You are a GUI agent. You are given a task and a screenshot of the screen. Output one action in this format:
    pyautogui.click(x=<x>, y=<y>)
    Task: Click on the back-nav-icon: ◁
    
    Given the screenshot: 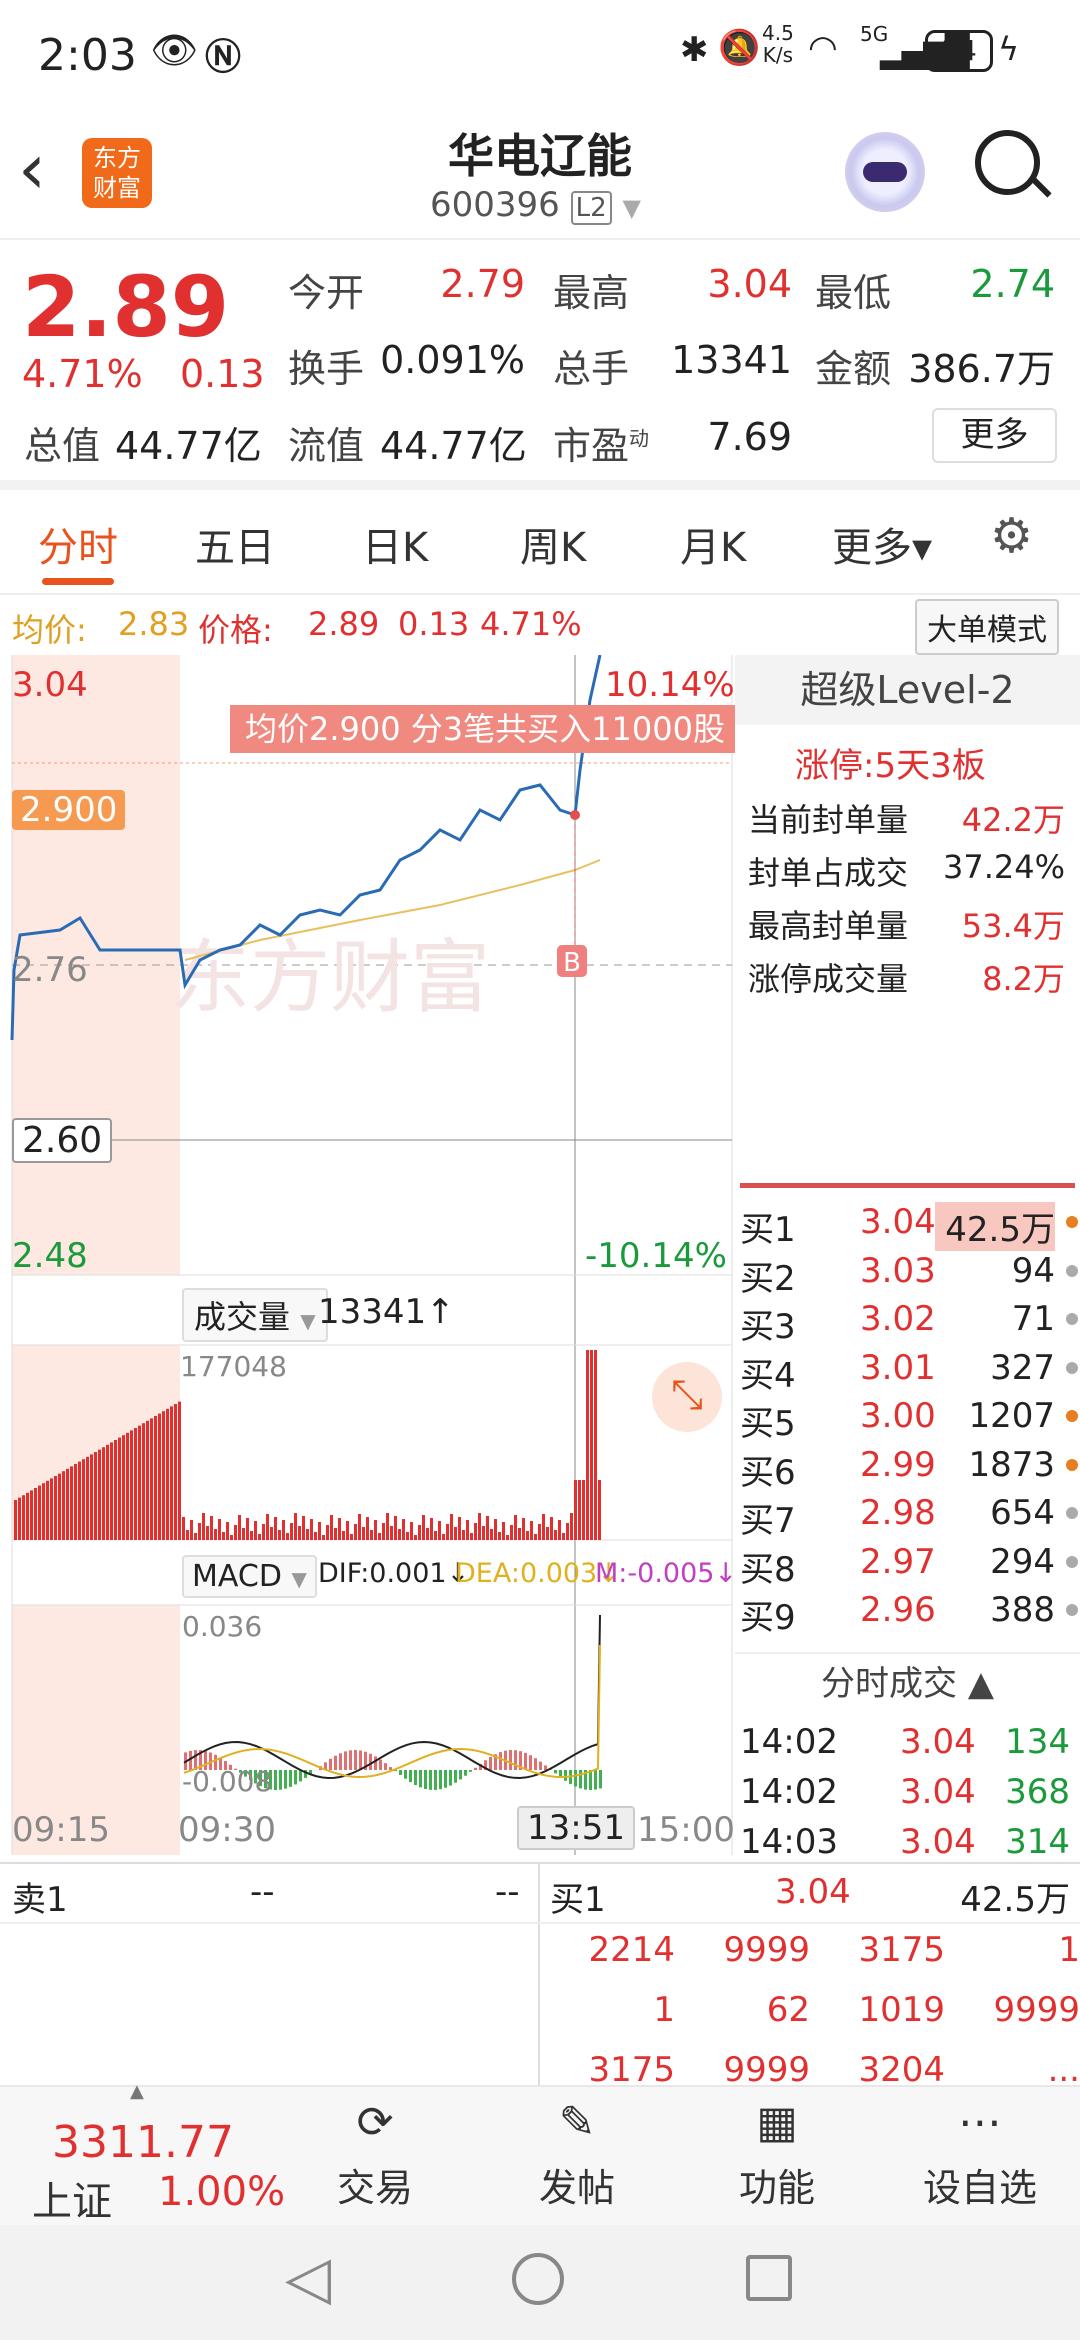 What is the action you would take?
    pyautogui.click(x=308, y=2278)
    